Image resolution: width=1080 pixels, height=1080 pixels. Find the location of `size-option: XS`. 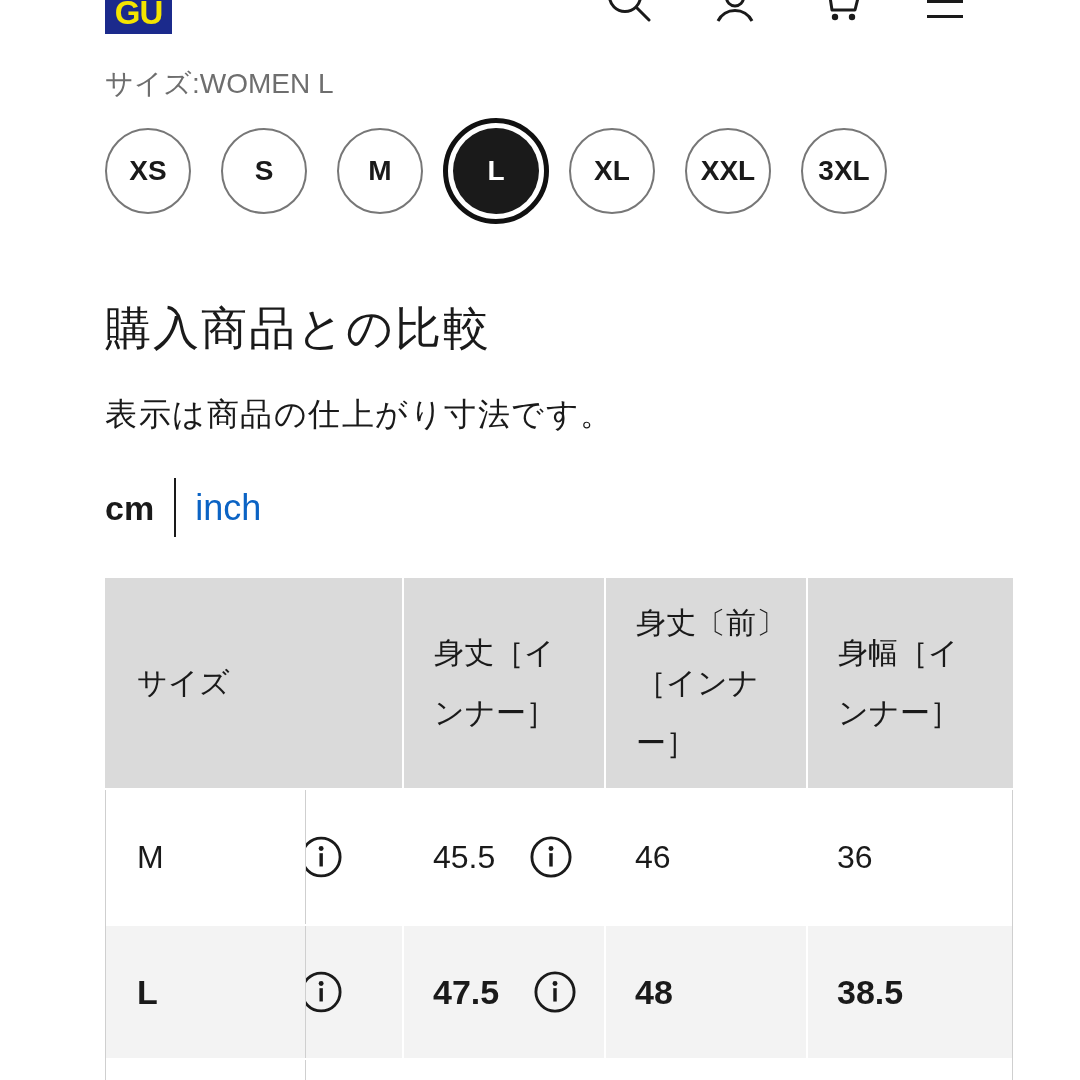

size-option: XS is located at coordinates (148, 171).